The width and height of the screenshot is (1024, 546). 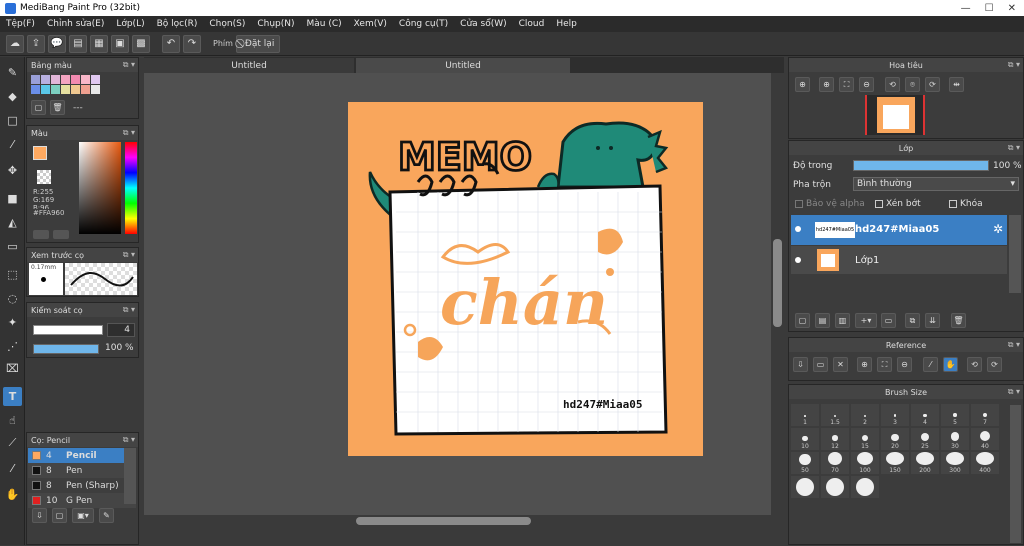 What do you see at coordinates (82, 485) in the screenshot?
I see `brush-item: 8 Pen (Sharp)` at bounding box center [82, 485].